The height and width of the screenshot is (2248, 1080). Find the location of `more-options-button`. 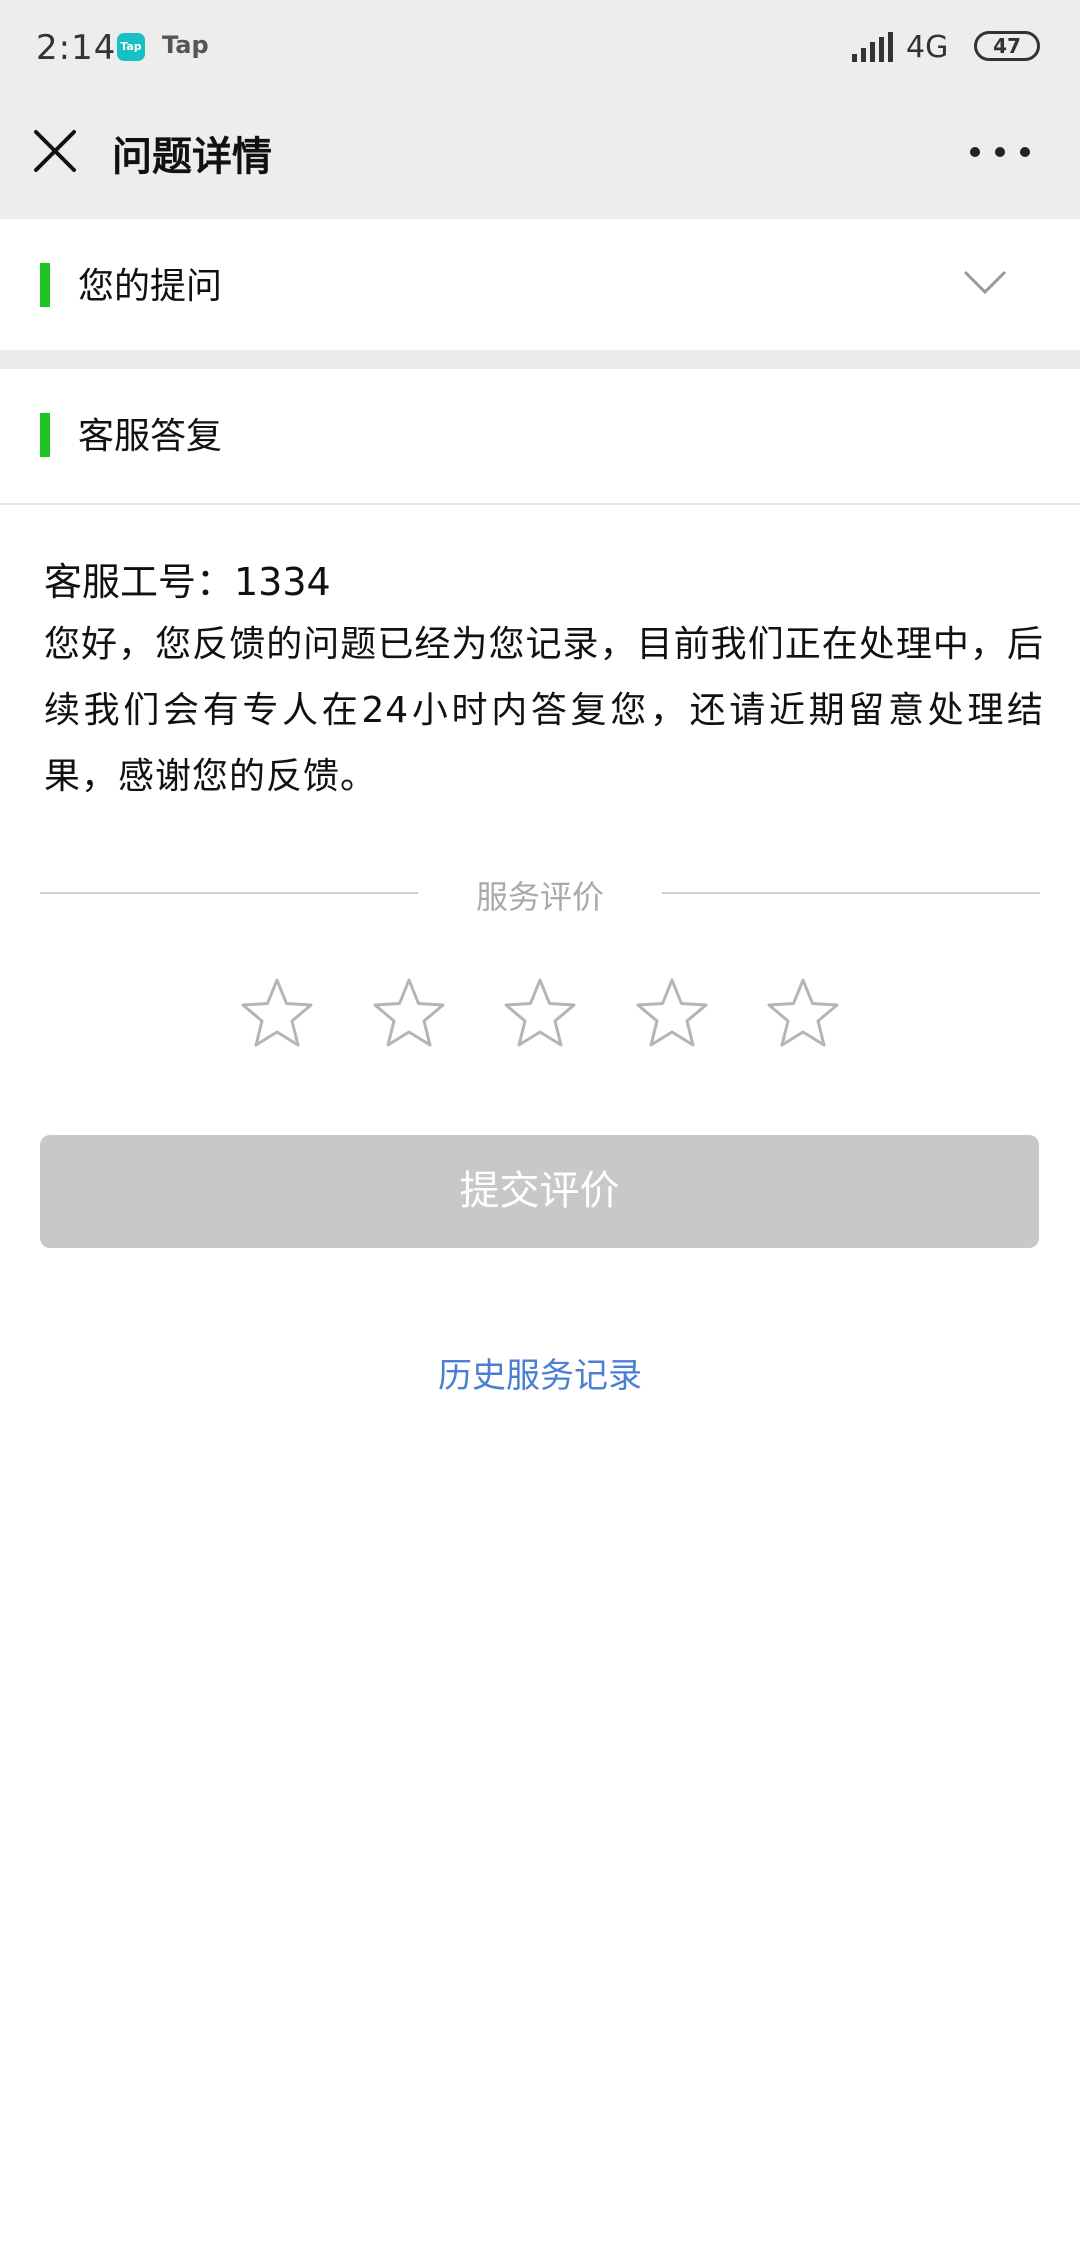

more-options-button is located at coordinates (1000, 152).